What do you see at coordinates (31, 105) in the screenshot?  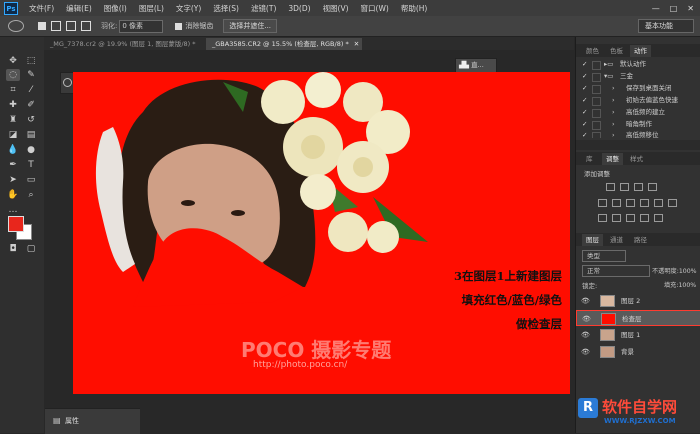 I see `brush-tool-icon: ✐` at bounding box center [31, 105].